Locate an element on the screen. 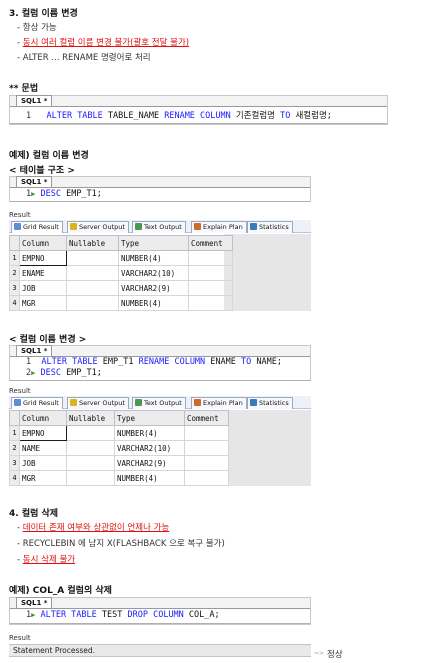 The height and width of the screenshot is (663, 427). table-row: 2 ENAME VARCHAR2(10) is located at coordinates (121, 273).